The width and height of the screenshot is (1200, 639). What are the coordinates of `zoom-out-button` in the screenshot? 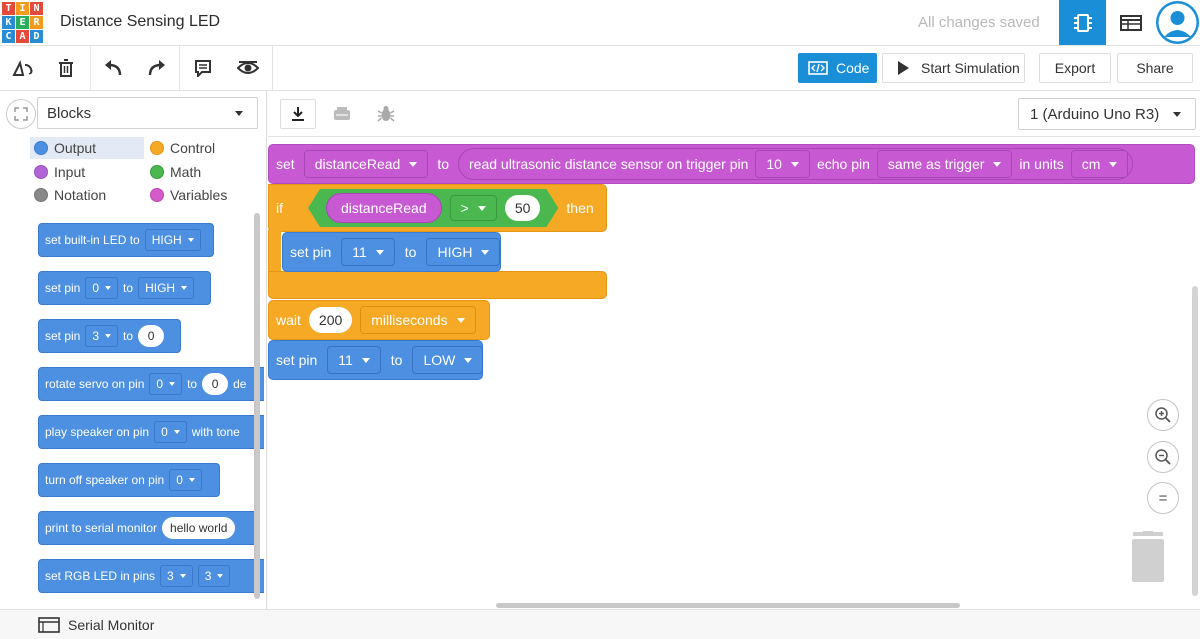 It's located at (1163, 457).